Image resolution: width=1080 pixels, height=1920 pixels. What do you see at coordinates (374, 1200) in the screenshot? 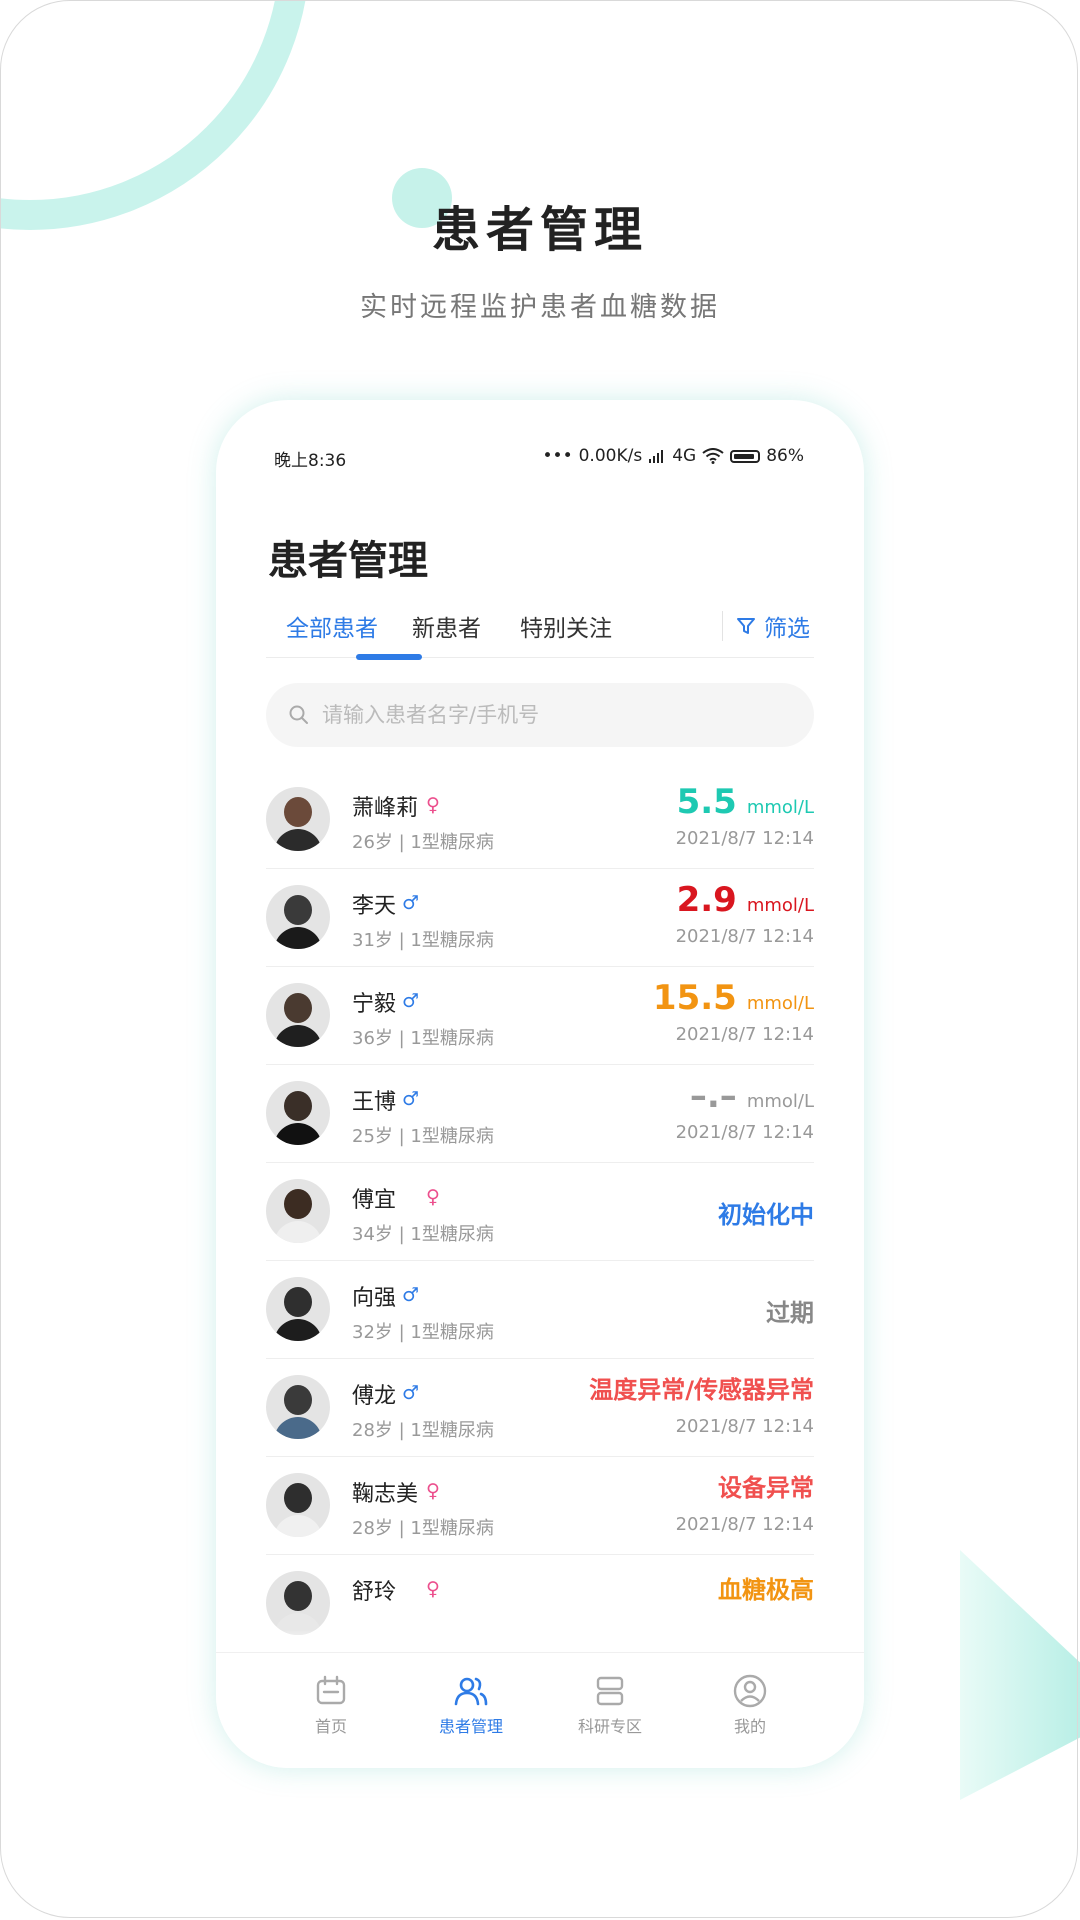
I see `patient-name: 傅宜` at bounding box center [374, 1200].